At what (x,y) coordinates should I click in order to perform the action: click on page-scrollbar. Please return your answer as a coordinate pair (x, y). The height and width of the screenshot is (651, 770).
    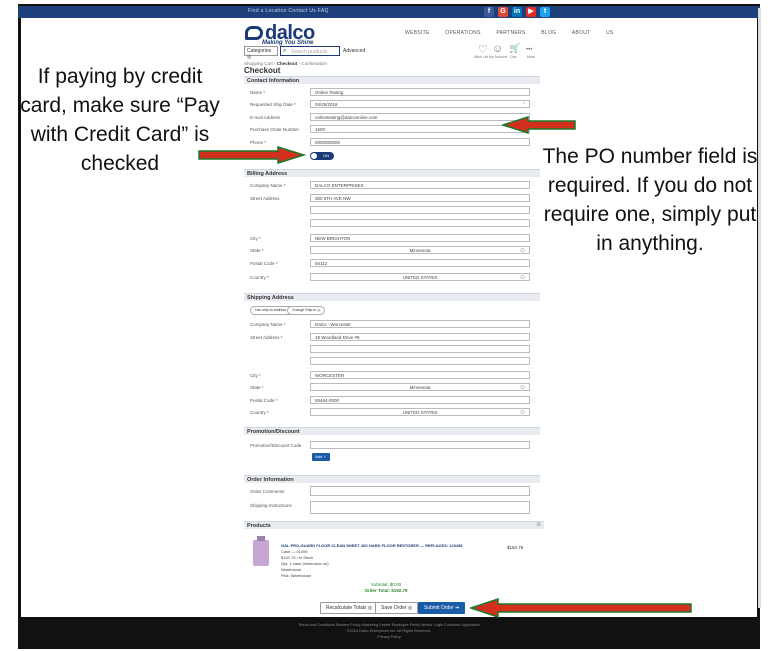
    Looking at the image, I should click on (759, 308).